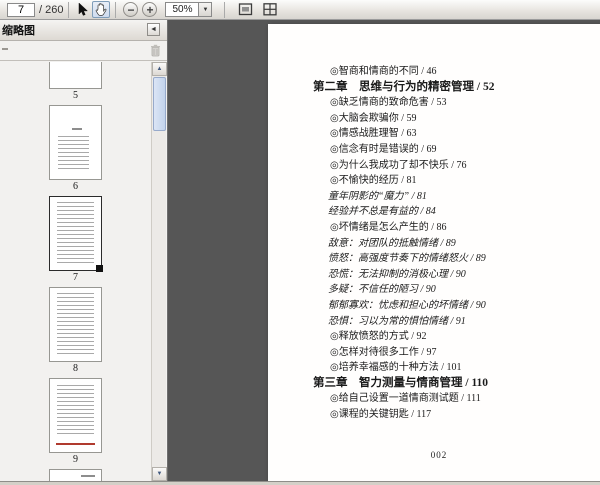 The width and height of the screenshot is (600, 485). What do you see at coordinates (382, 212) in the screenshot?
I see `toc-entry: 经验并不总是有益的 / 84` at bounding box center [382, 212].